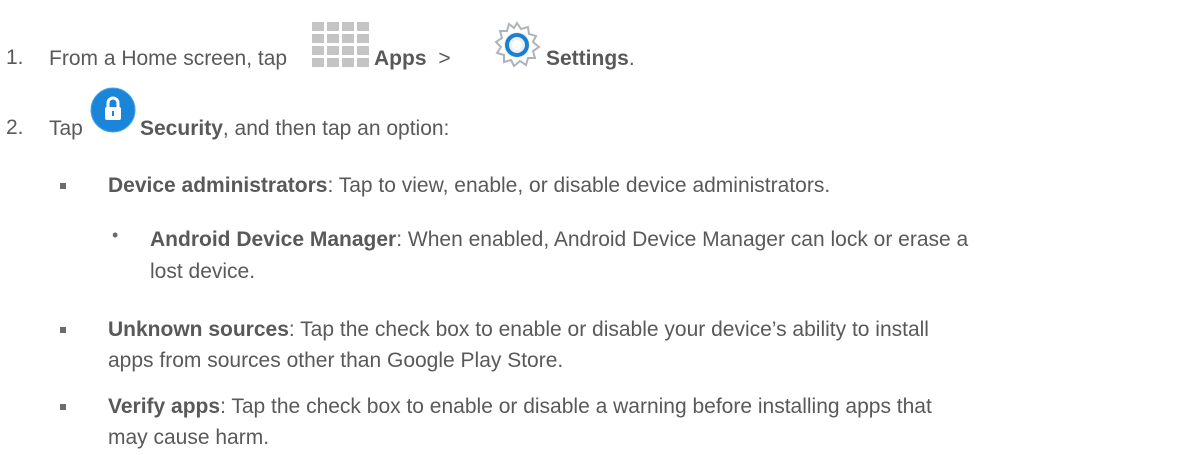  What do you see at coordinates (164, 406) in the screenshot?
I see `option-title: Verify apps` at bounding box center [164, 406].